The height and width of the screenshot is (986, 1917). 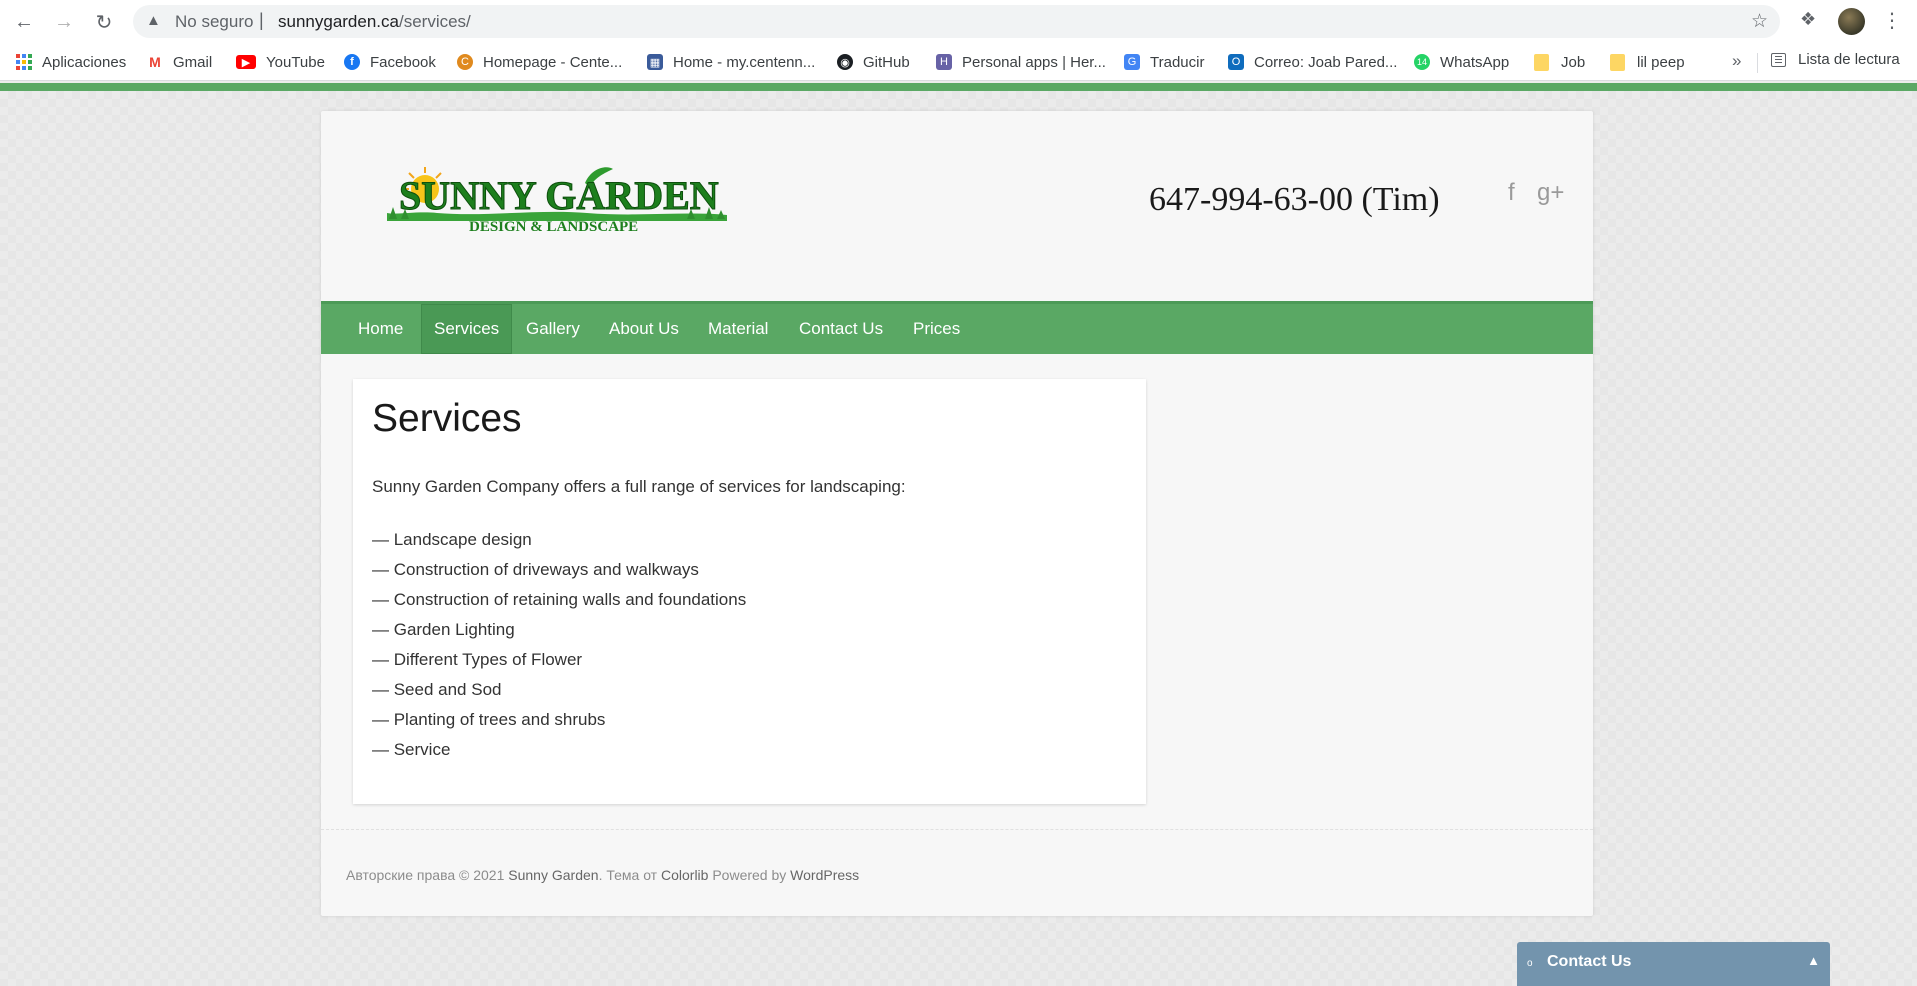 What do you see at coordinates (1849, 59) in the screenshot?
I see `reading-list-label: Lista de lectura` at bounding box center [1849, 59].